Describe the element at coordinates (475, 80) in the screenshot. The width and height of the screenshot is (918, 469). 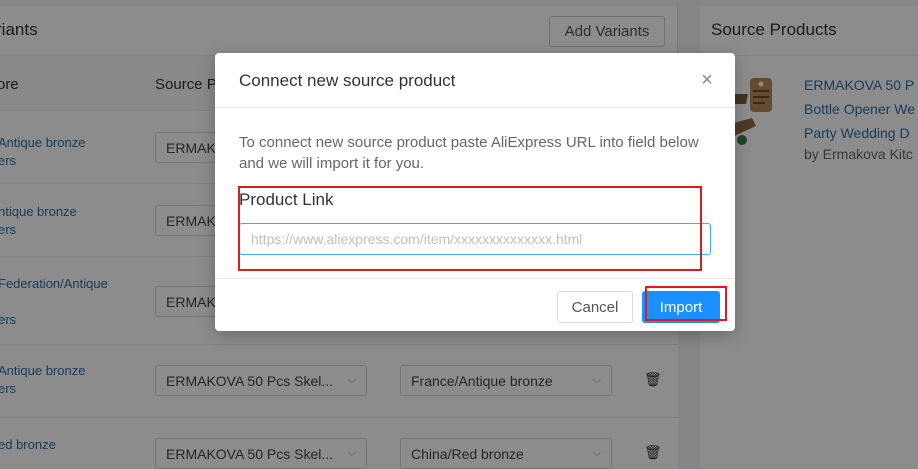
I see `modal-header: Connect new source product ×` at that location.